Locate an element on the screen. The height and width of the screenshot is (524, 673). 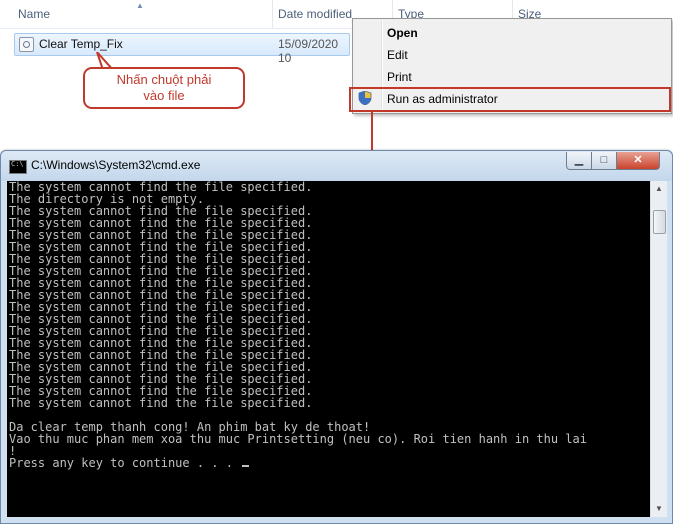
scrollbar-thumb is located at coordinates (659, 222).